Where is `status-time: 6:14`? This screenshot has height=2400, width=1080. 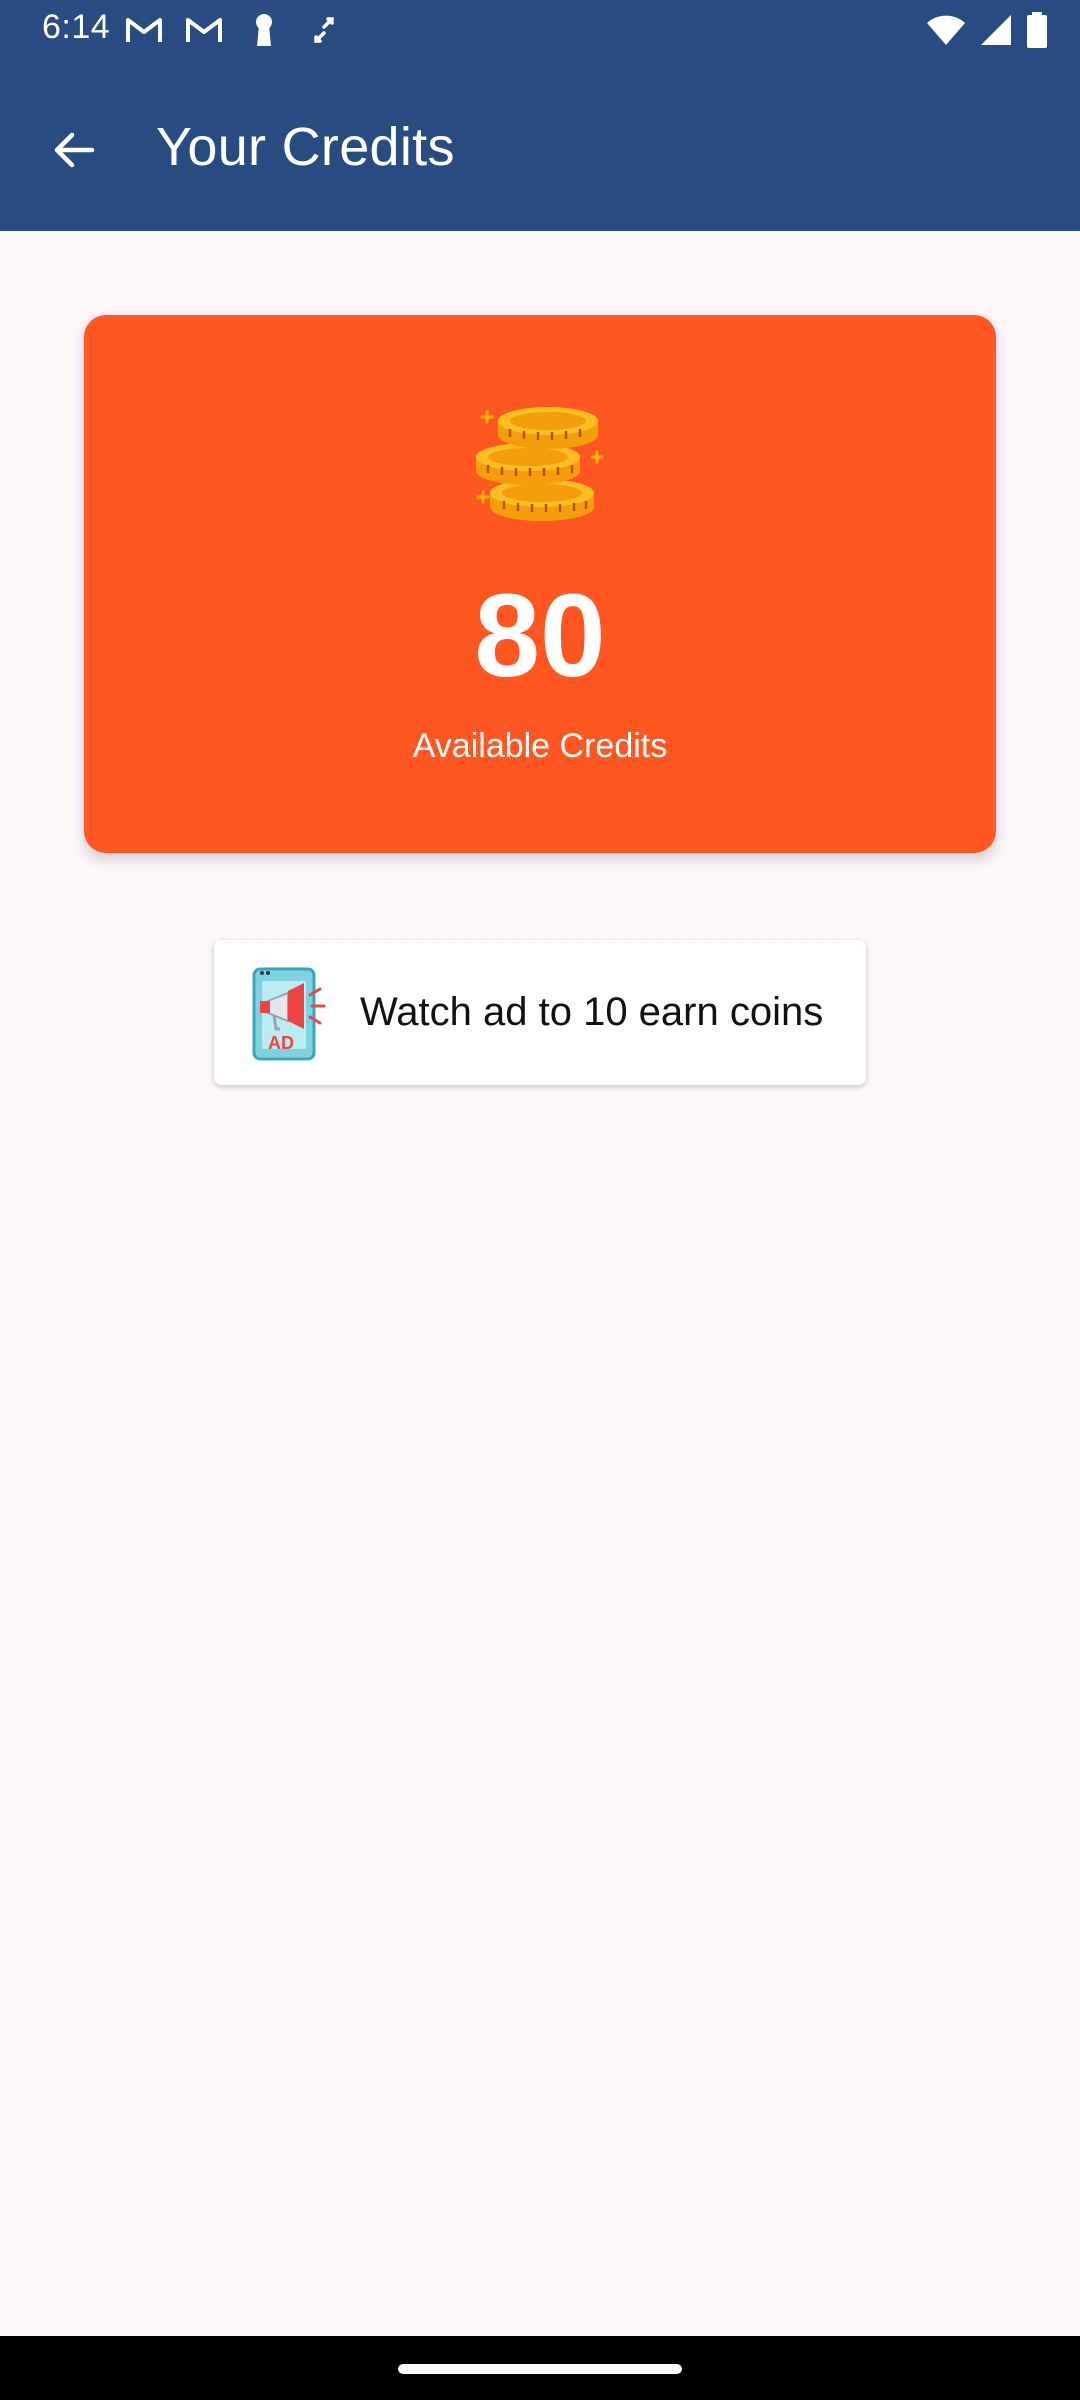 status-time: 6:14 is located at coordinates (76, 27).